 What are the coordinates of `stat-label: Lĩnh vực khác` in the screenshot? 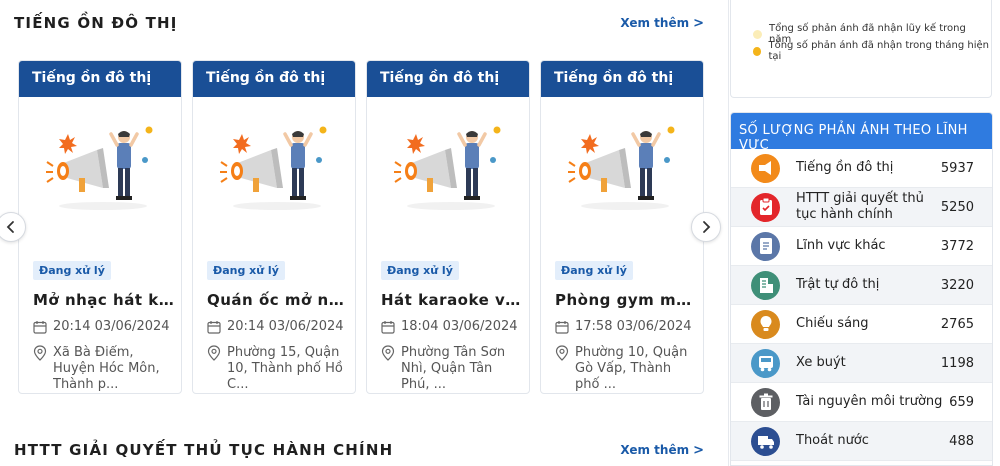 It's located at (841, 245).